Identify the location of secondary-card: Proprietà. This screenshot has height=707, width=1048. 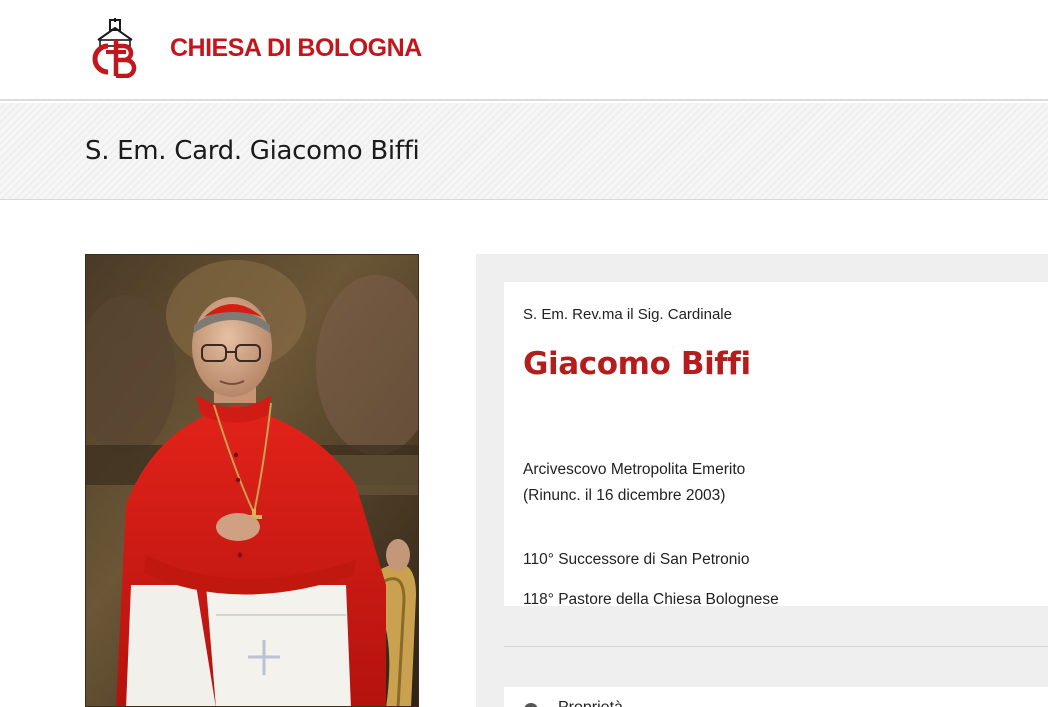
(776, 697).